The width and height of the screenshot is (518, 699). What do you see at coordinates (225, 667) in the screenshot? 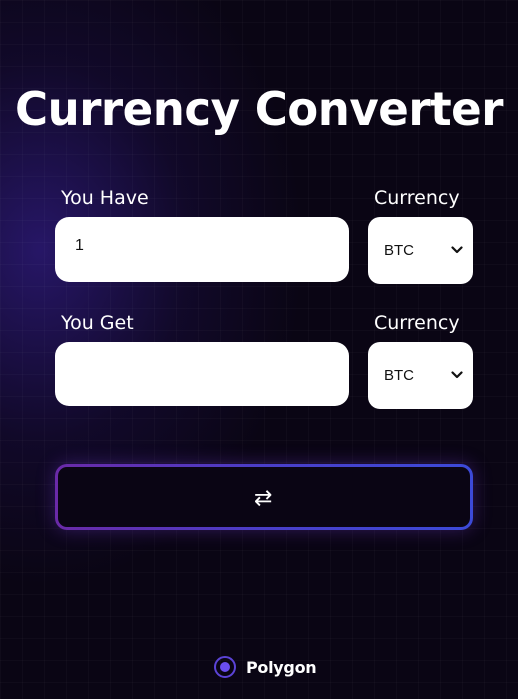
I see `polygon-logo-icon` at bounding box center [225, 667].